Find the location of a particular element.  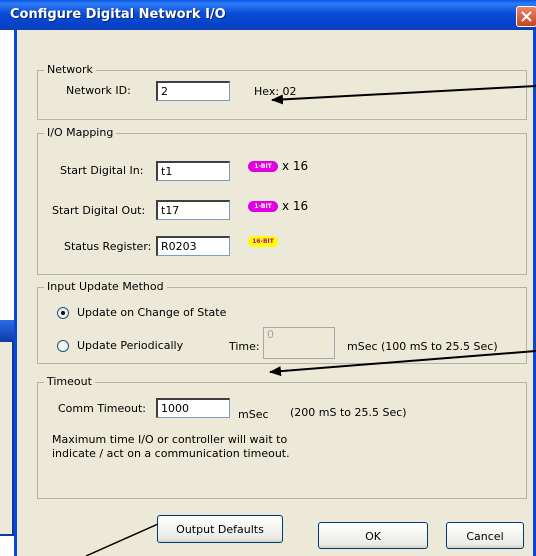

cancel-button: Cancel is located at coordinates (485, 535).